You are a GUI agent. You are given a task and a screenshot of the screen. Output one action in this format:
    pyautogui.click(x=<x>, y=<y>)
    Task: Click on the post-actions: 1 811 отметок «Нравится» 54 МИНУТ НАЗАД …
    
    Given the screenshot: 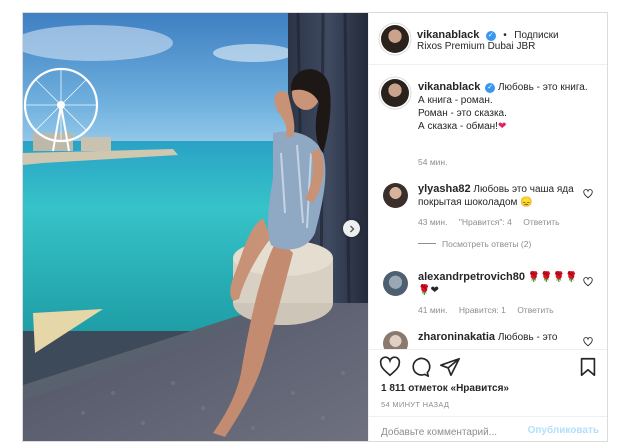 What is the action you would take?
    pyautogui.click(x=488, y=395)
    